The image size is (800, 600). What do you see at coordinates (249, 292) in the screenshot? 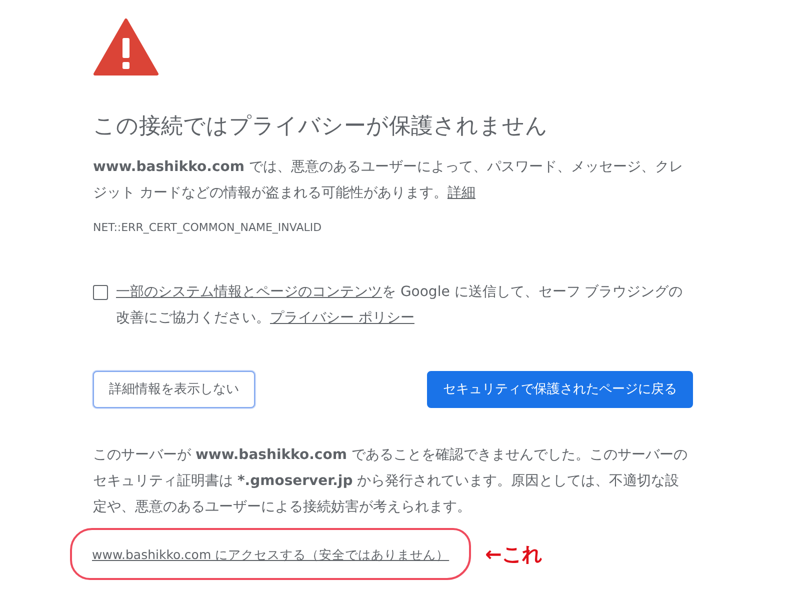
I see `system-info-link: 一部のシステム情報とページのコンテンツ` at bounding box center [249, 292].